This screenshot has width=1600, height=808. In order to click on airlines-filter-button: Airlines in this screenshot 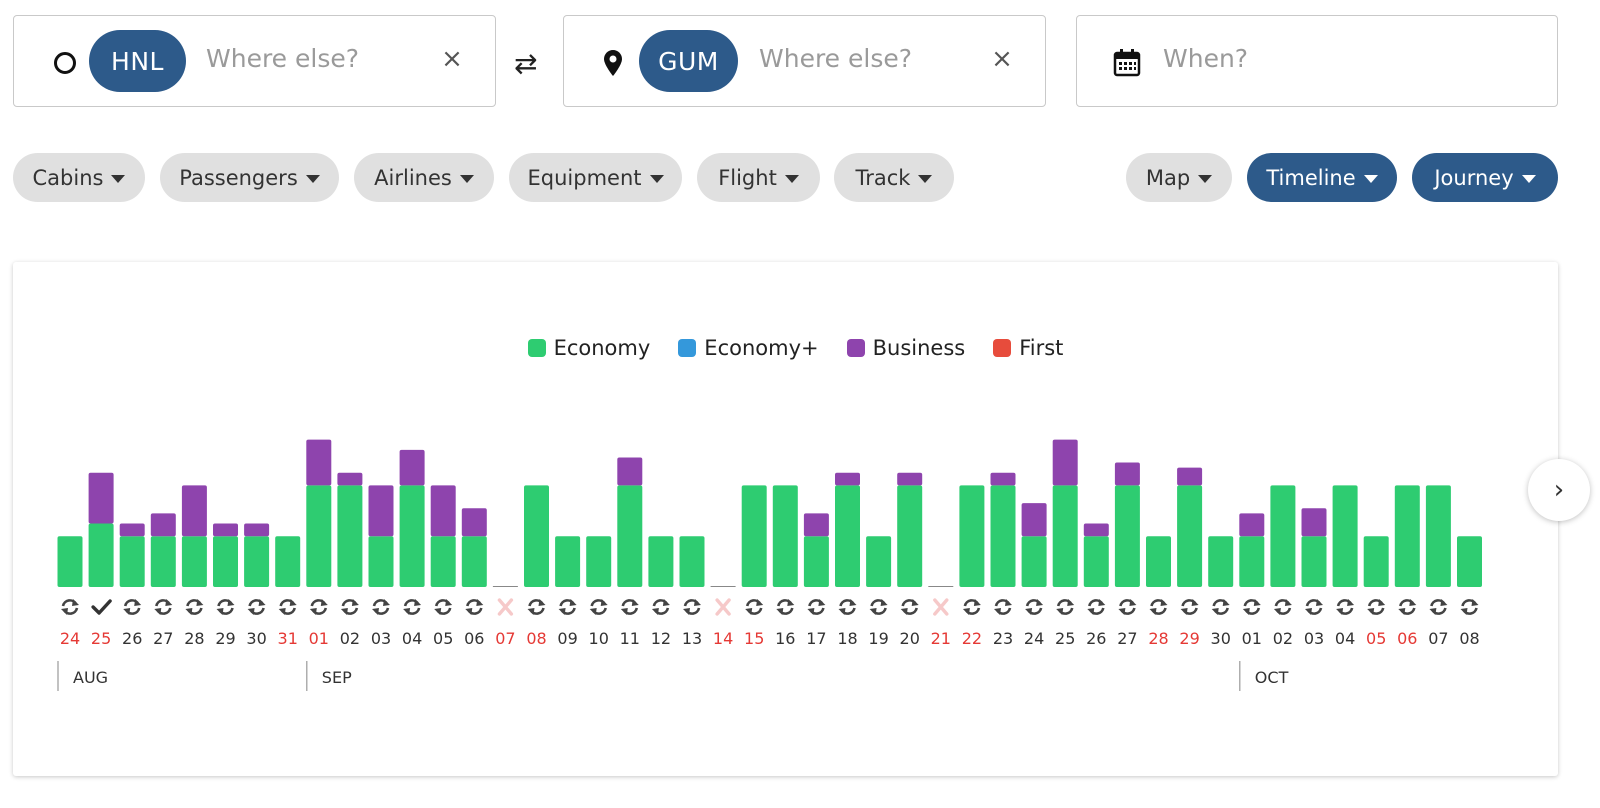, I will do `click(424, 177)`.